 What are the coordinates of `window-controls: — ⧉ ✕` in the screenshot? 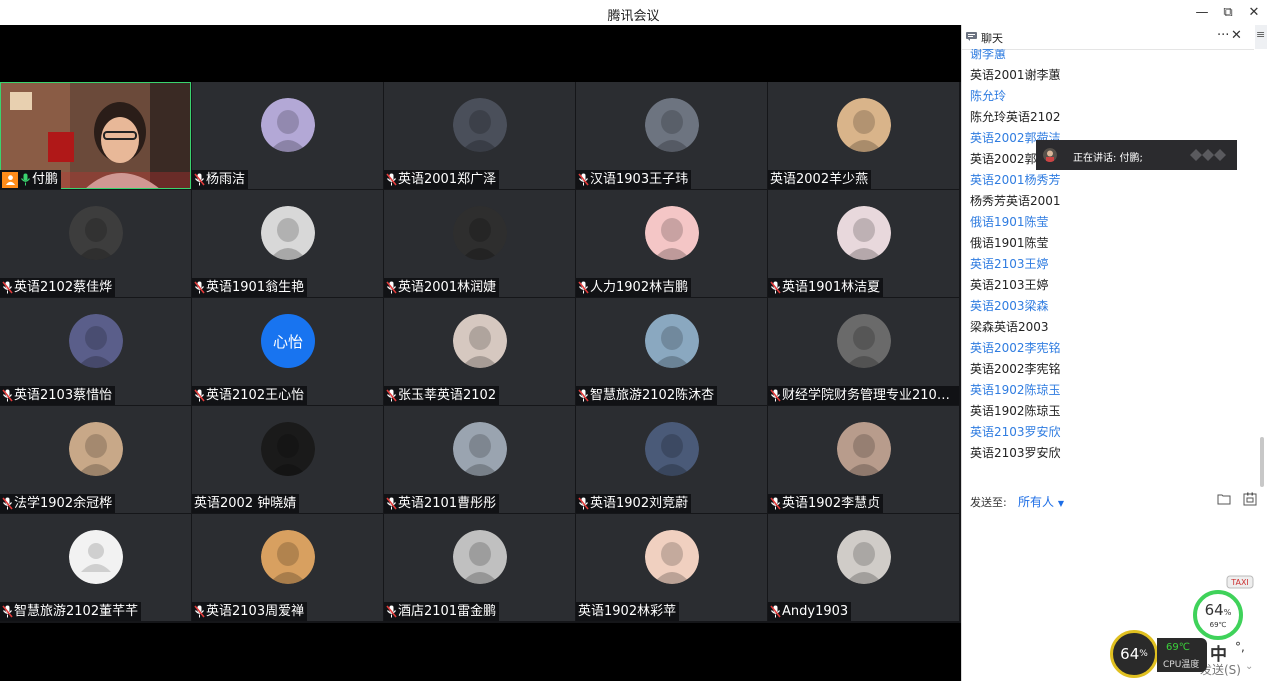 It's located at (1228, 12).